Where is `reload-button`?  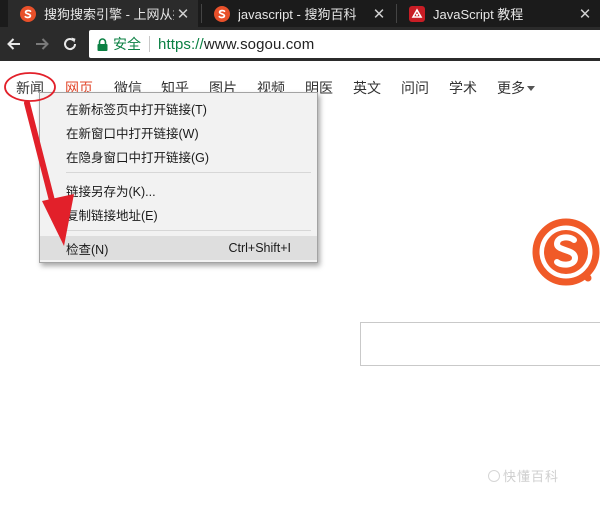 reload-button is located at coordinates (70, 44).